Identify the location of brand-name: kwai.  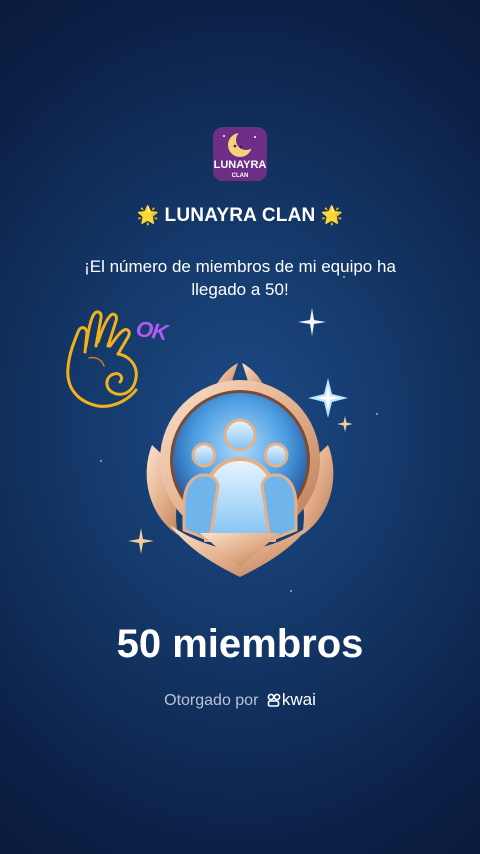
(298, 699).